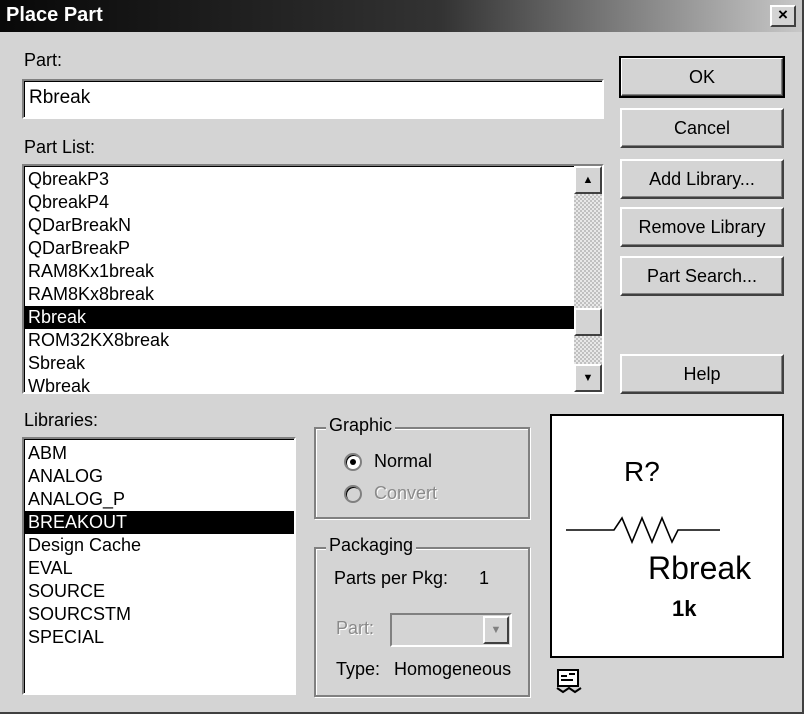  Describe the element at coordinates (569, 681) in the screenshot. I see `library-icon` at that location.